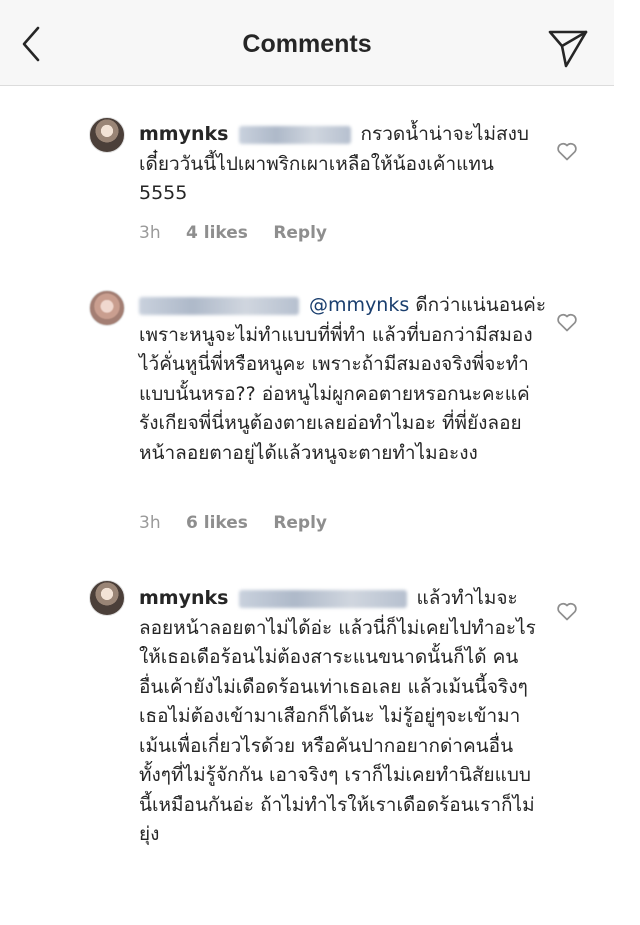 This screenshot has width=640, height=925. Describe the element at coordinates (627, 462) in the screenshot. I see `right-edge` at that location.